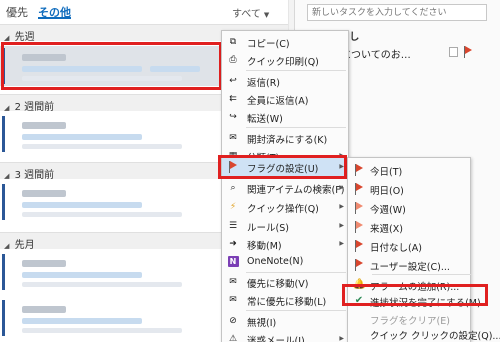 The width and height of the screenshot is (500, 342). What do you see at coordinates (24, 245) in the screenshot?
I see `group-label: 先月` at bounding box center [24, 245].